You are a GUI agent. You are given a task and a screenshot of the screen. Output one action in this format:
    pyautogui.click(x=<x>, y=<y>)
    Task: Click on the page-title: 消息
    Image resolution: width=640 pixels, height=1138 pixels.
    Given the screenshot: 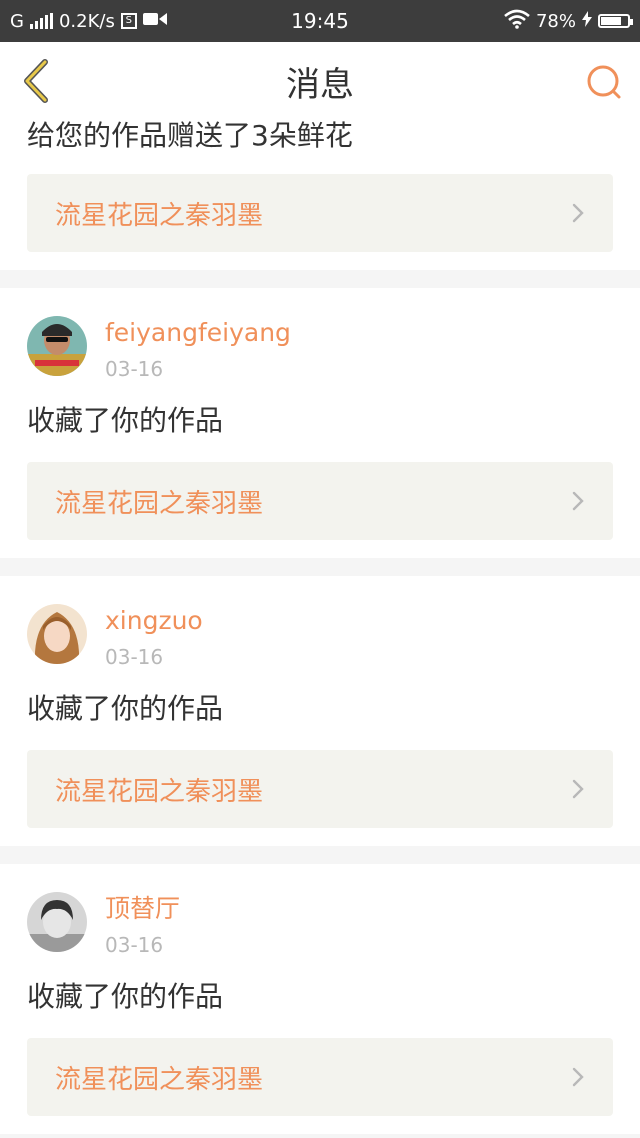 What is the action you would take?
    pyautogui.click(x=320, y=84)
    